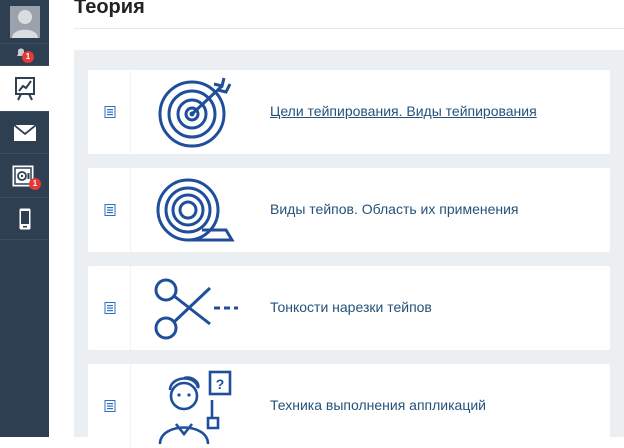  I want to click on envelope-icon, so click(24, 132).